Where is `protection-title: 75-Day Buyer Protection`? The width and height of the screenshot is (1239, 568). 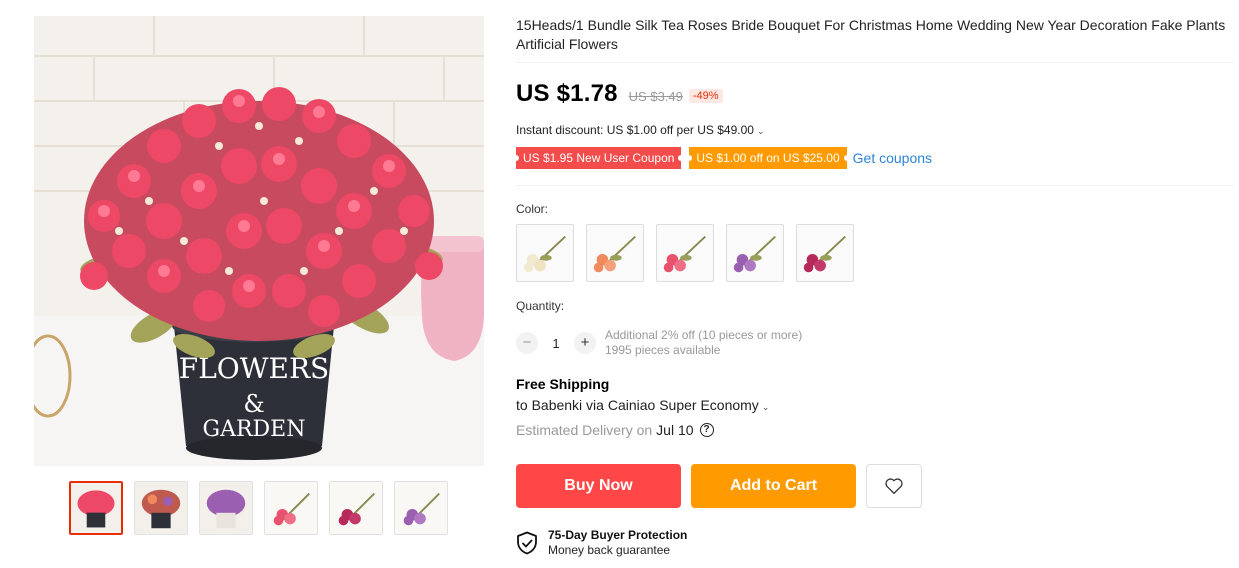
protection-title: 75-Day Buyer Protection is located at coordinates (618, 535).